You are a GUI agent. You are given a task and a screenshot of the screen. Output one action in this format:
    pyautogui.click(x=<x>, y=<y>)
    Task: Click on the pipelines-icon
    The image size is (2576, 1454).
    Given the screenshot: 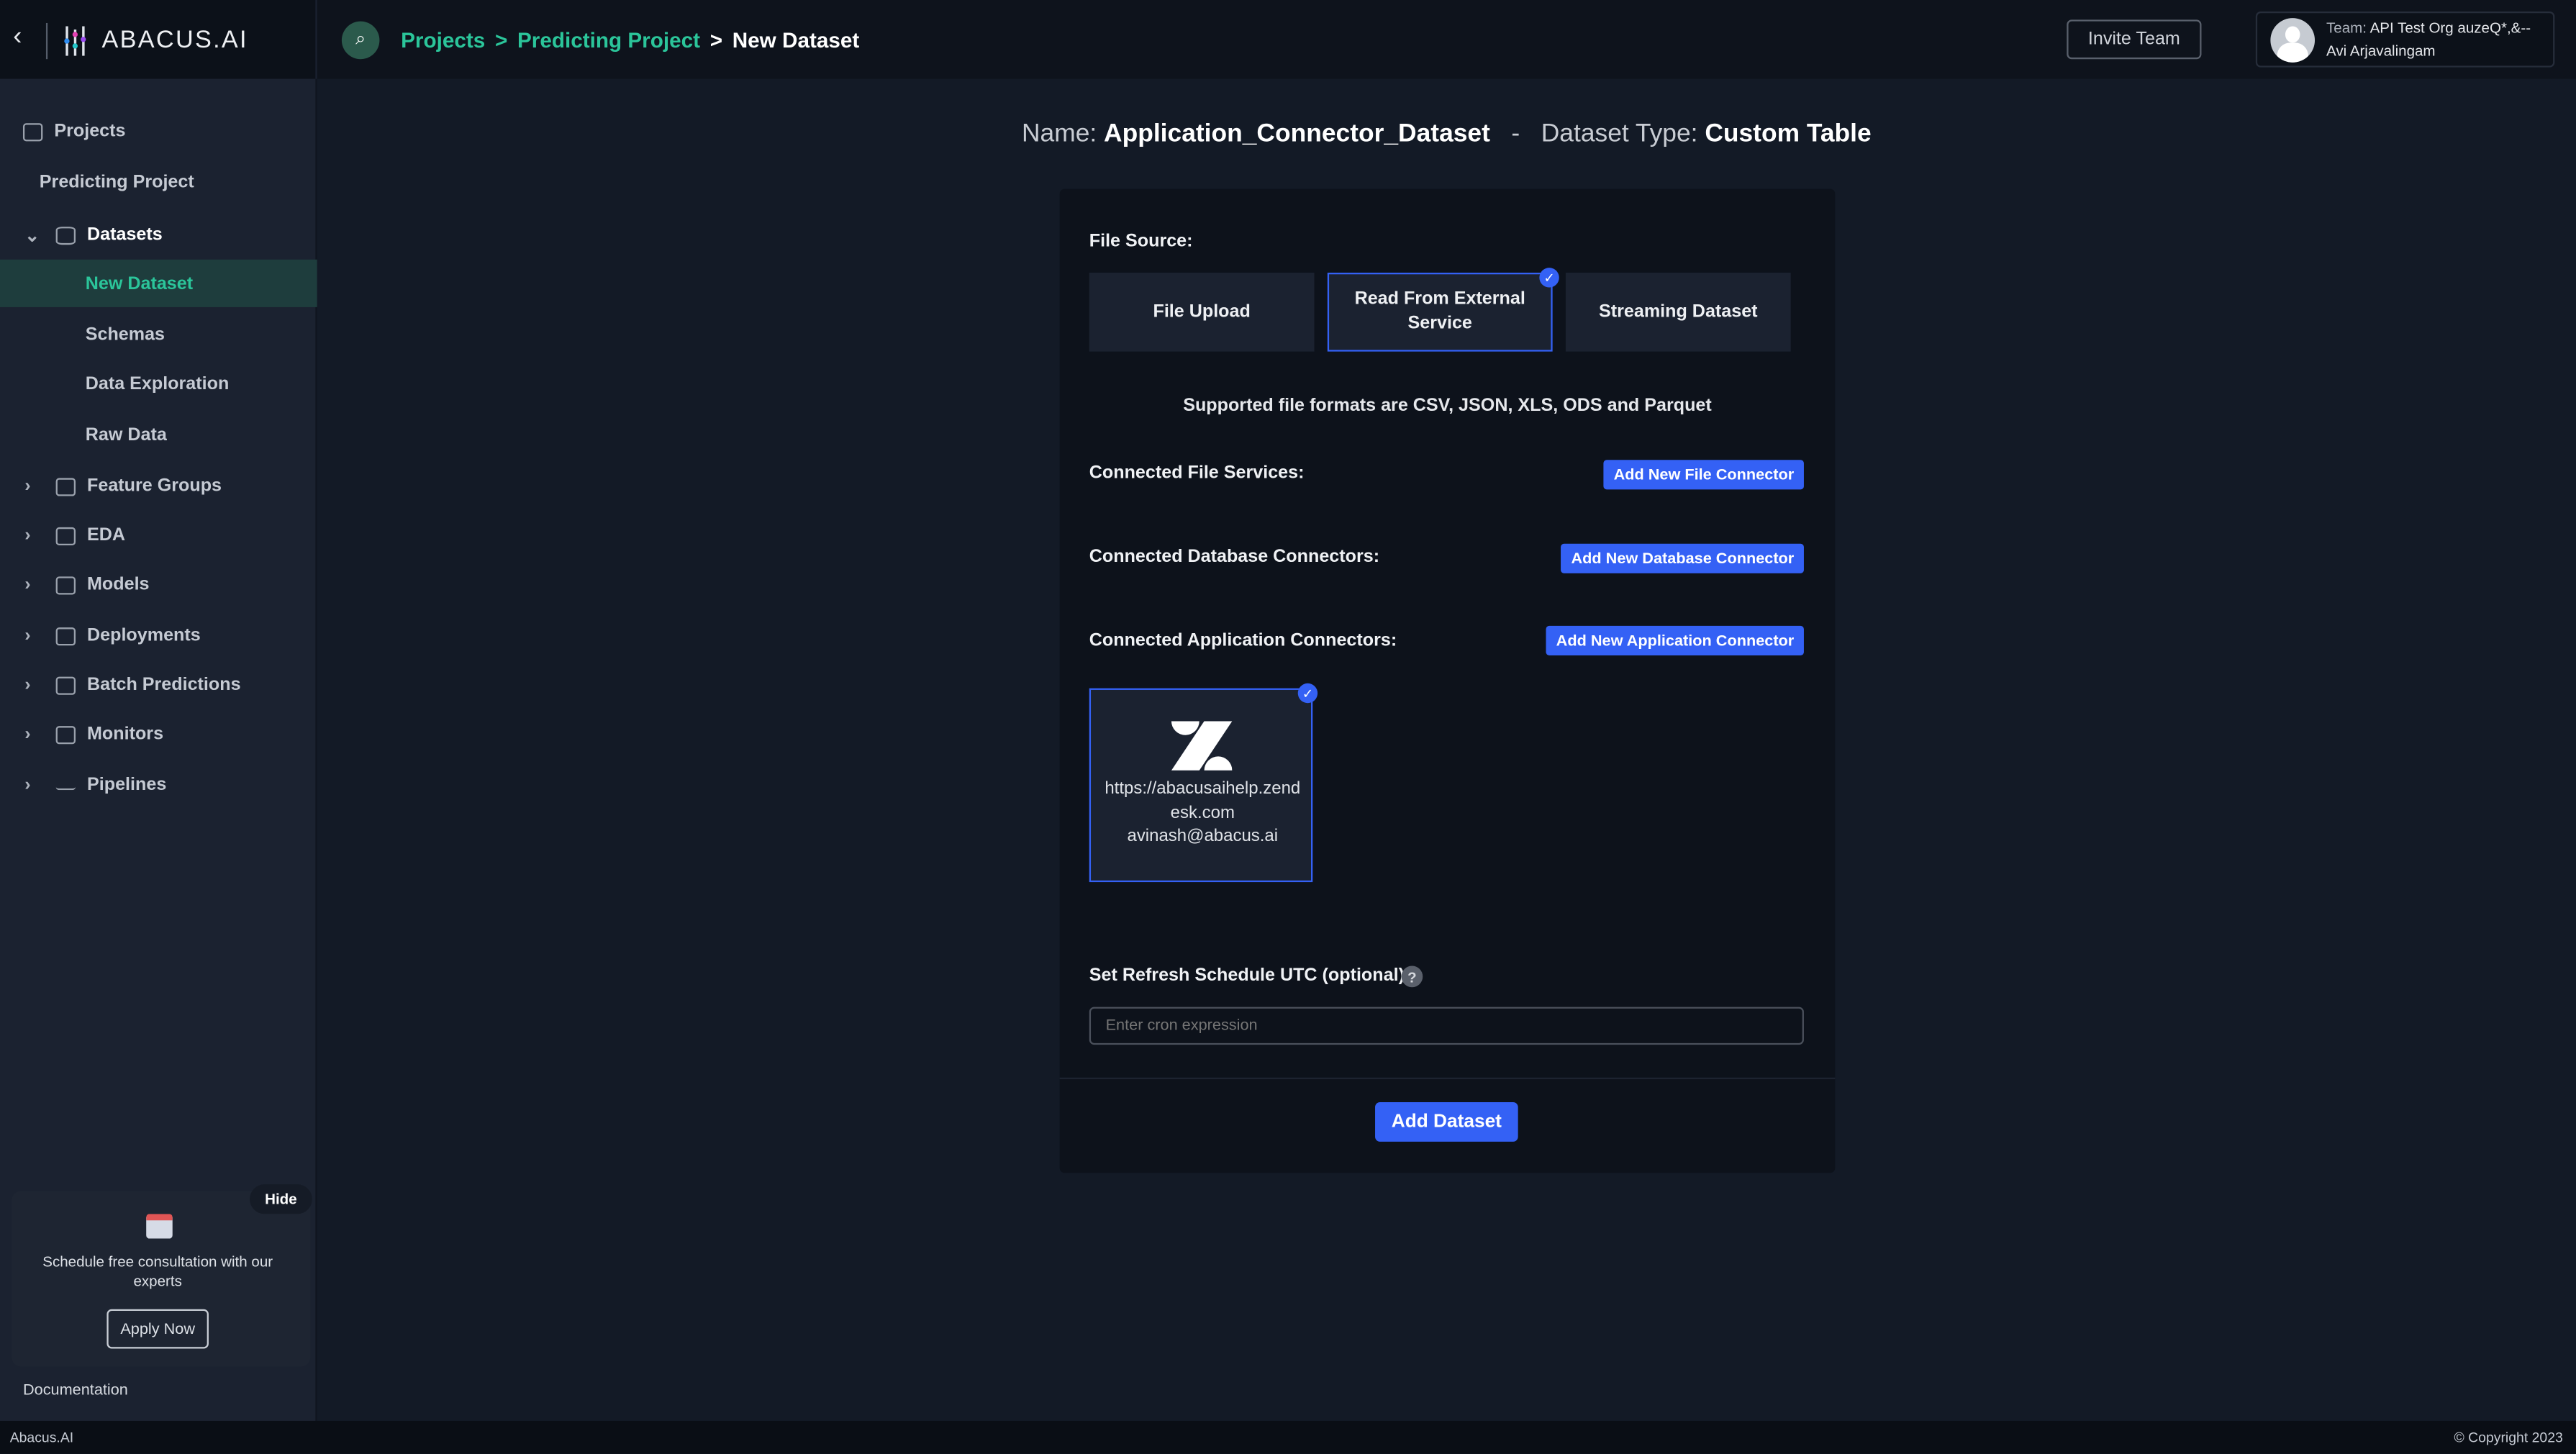 What is the action you would take?
    pyautogui.click(x=65, y=786)
    